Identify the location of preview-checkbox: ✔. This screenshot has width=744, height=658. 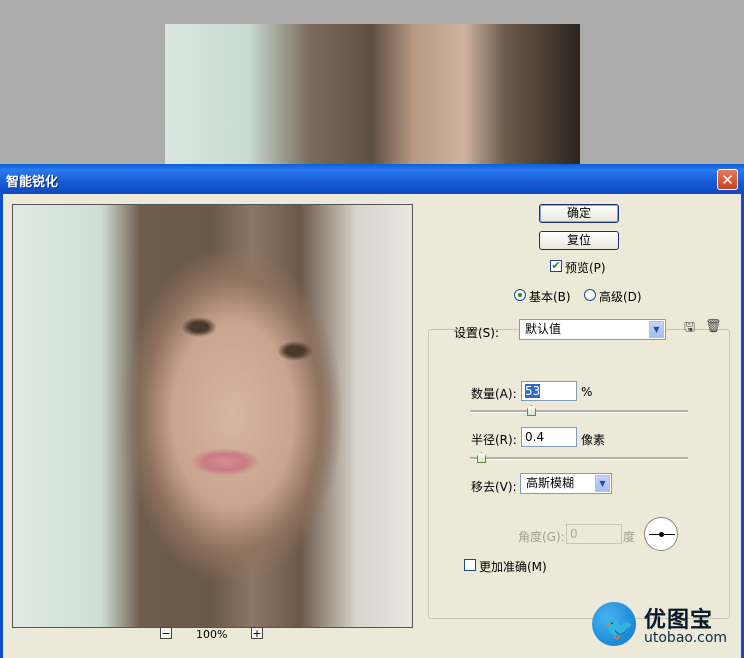
(556, 266).